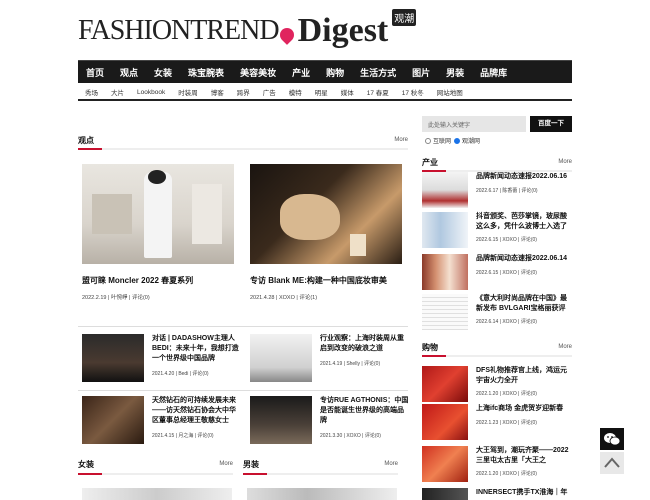  What do you see at coordinates (188, 92) in the screenshot?
I see `subnav-item: 时装周` at bounding box center [188, 92].